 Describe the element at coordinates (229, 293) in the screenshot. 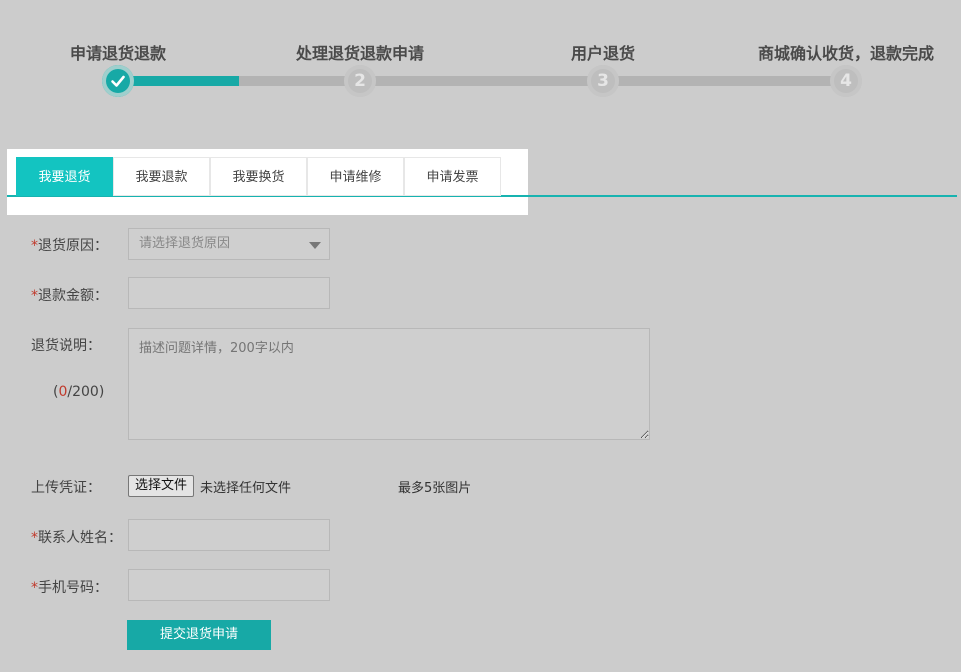

I see `amount-input` at that location.